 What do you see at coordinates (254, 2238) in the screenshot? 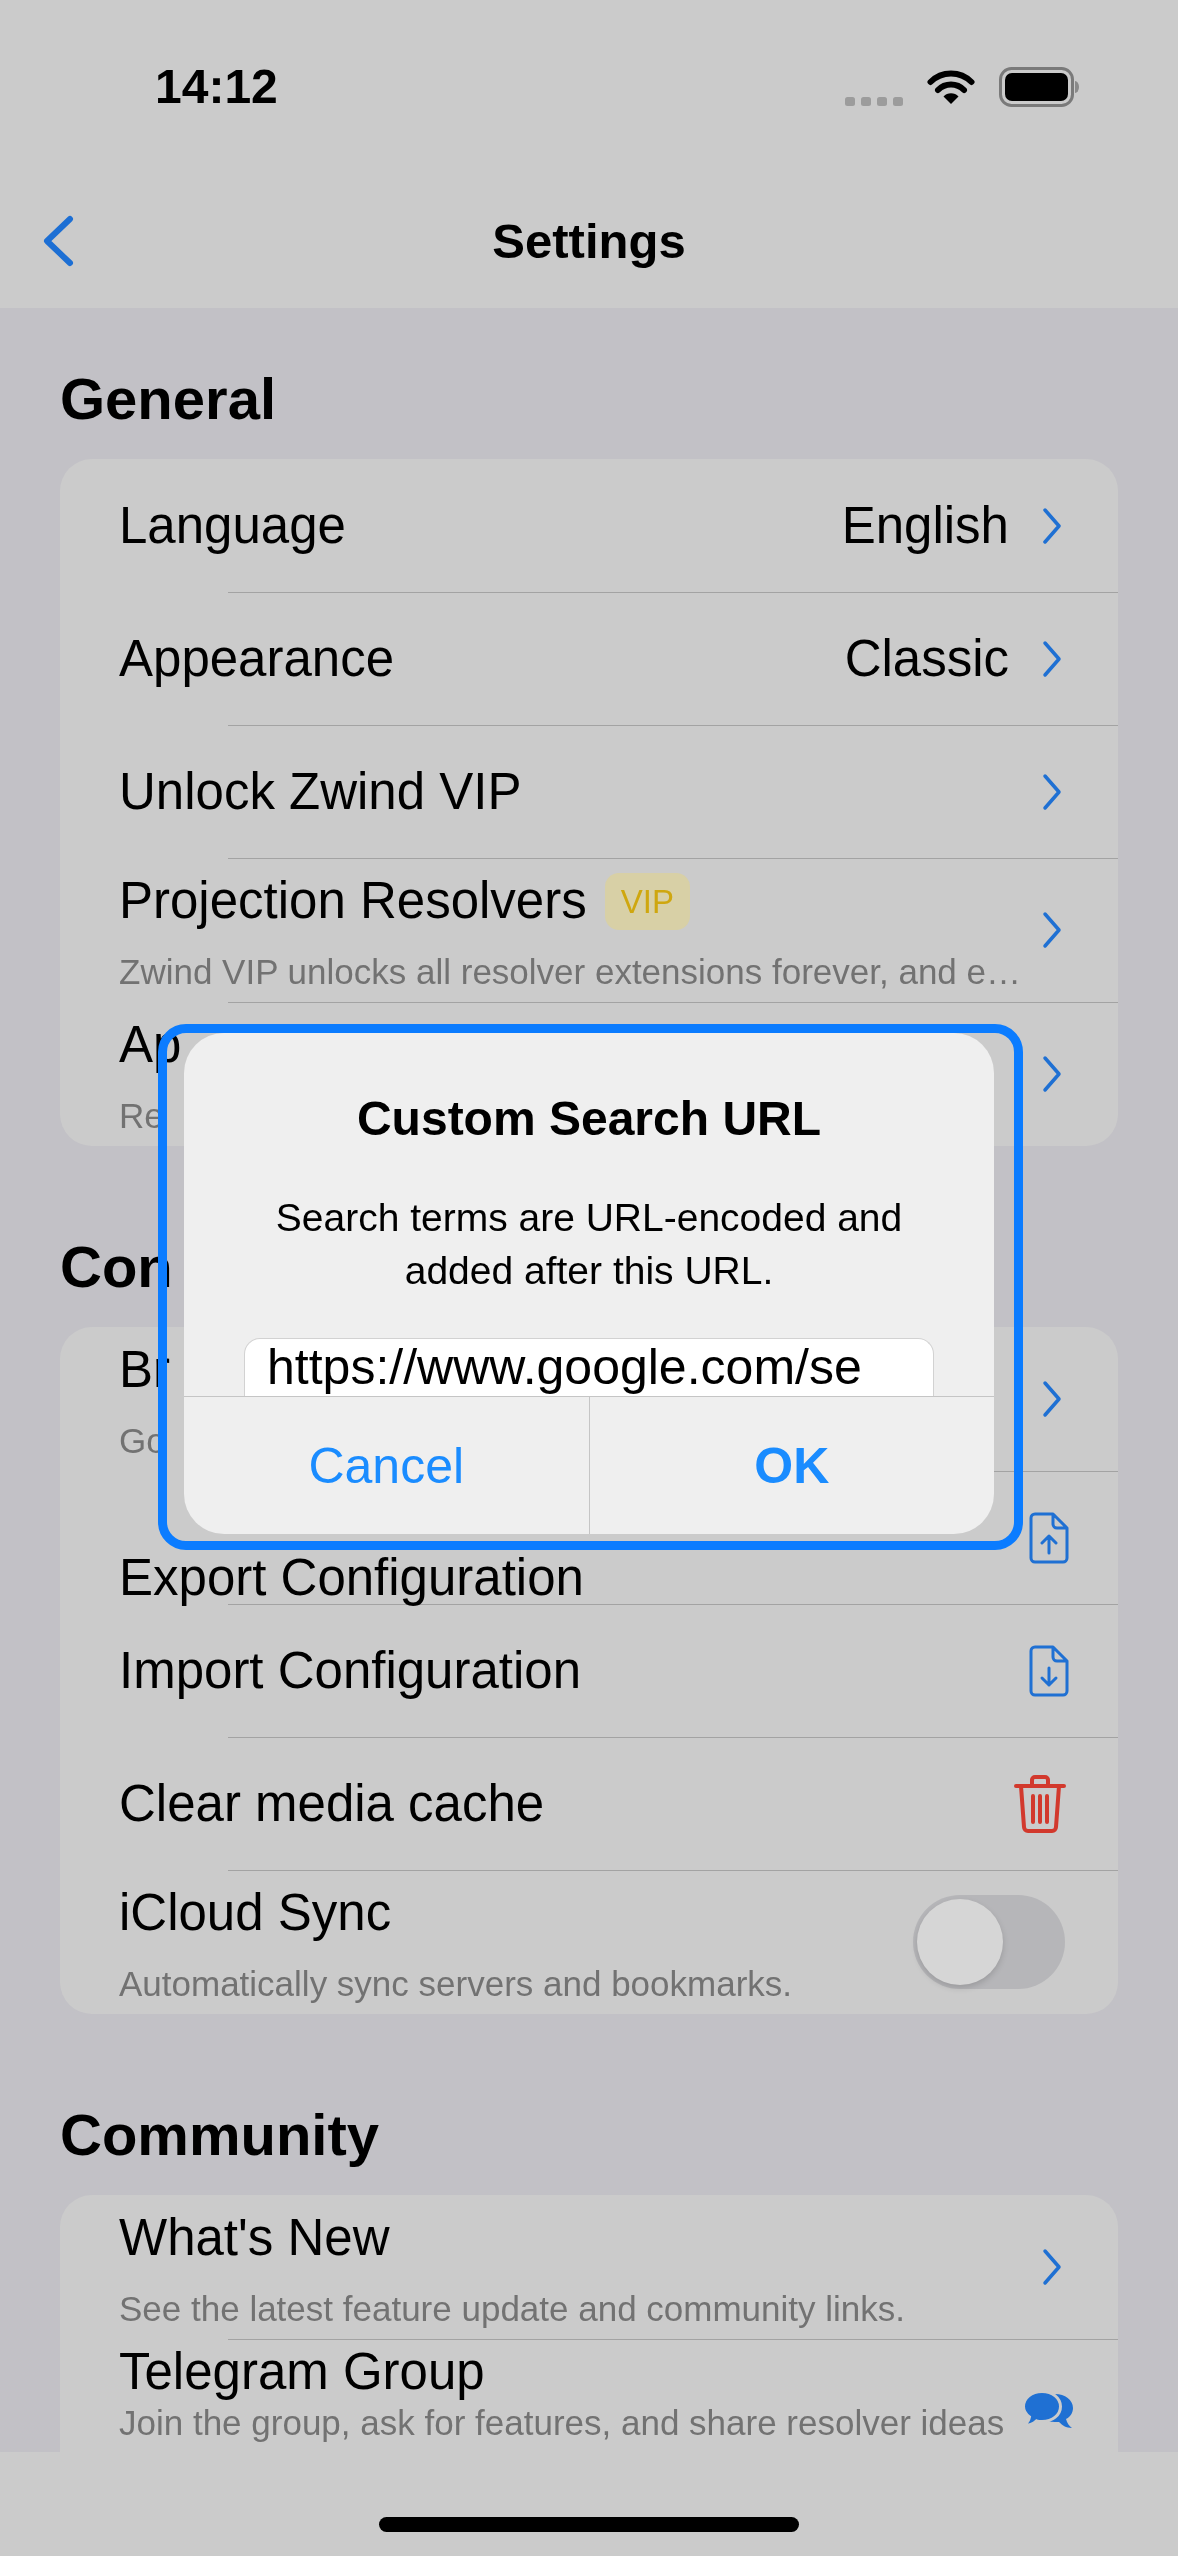
I see `row-title: What's New` at bounding box center [254, 2238].